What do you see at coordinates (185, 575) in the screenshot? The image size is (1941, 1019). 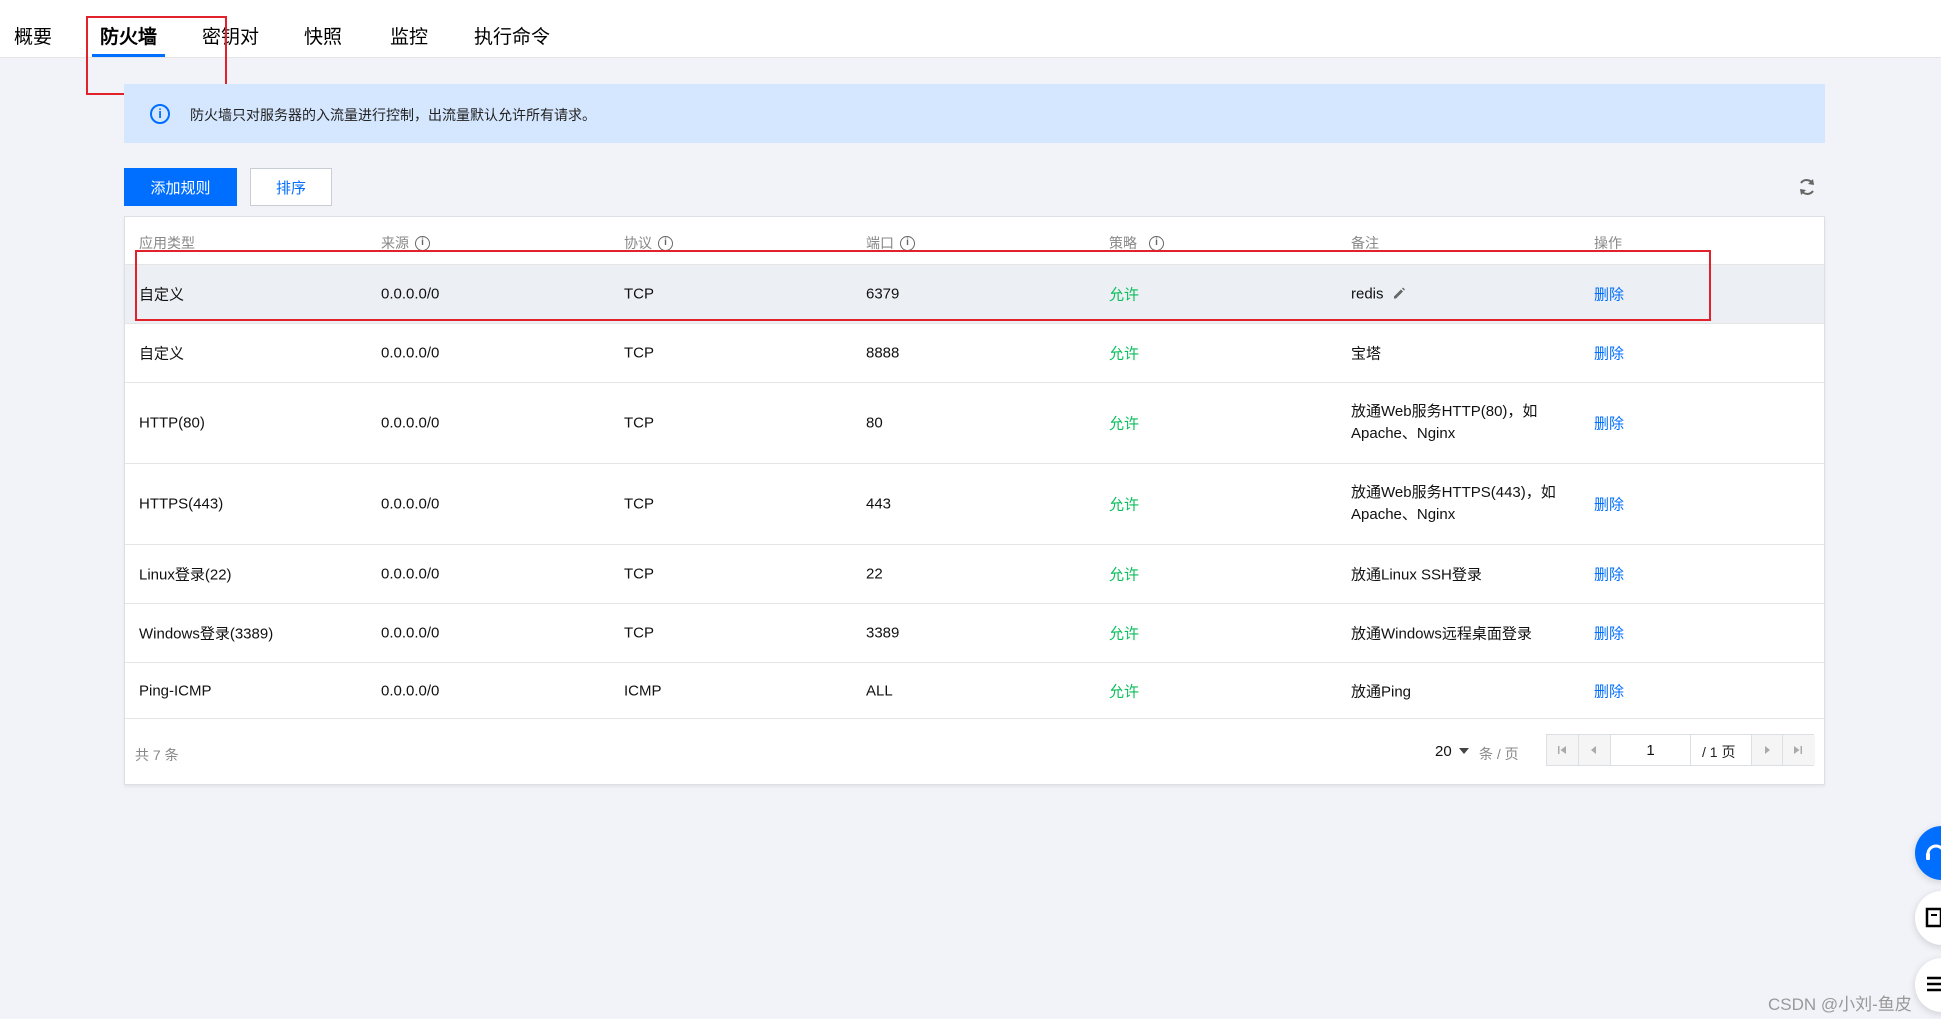 I see `cell-app-type: Linux登录(22)` at bounding box center [185, 575].